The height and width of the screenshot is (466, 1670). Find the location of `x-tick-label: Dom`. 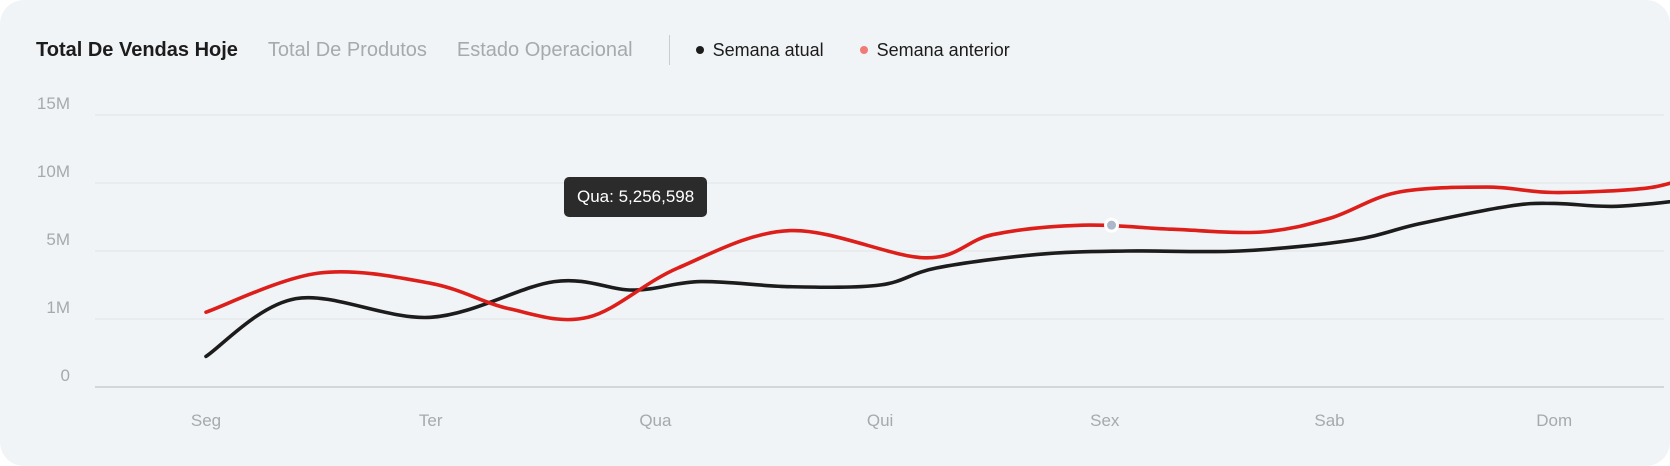

x-tick-label: Dom is located at coordinates (1554, 420).